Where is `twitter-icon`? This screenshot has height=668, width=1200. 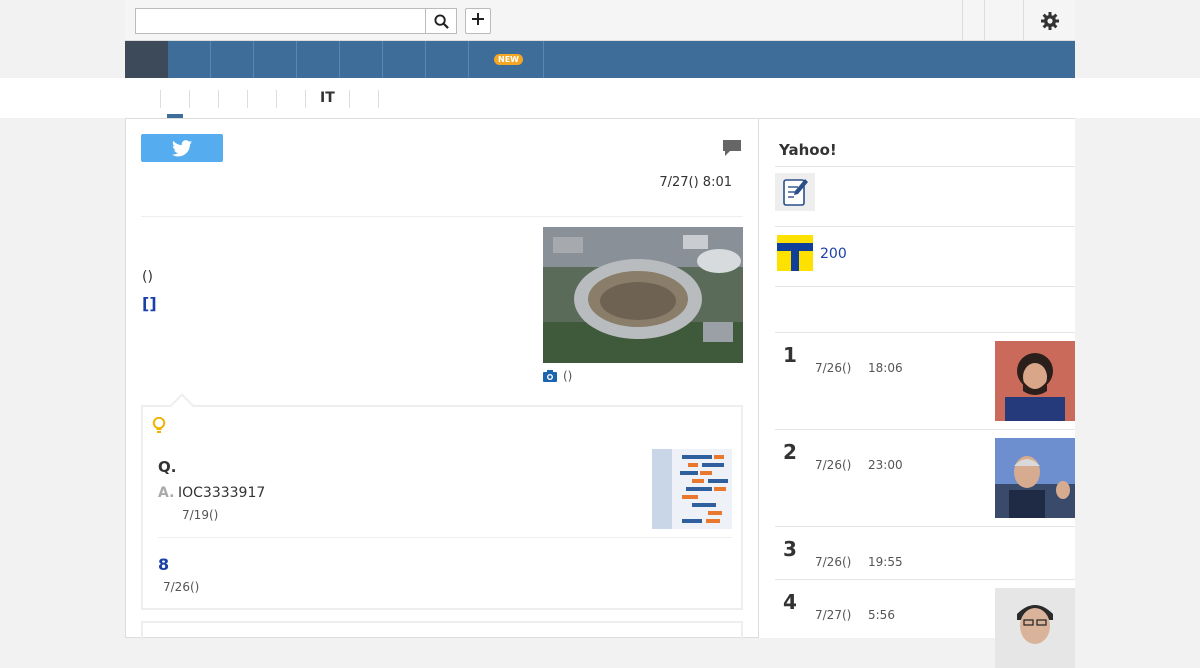 twitter-icon is located at coordinates (182, 147).